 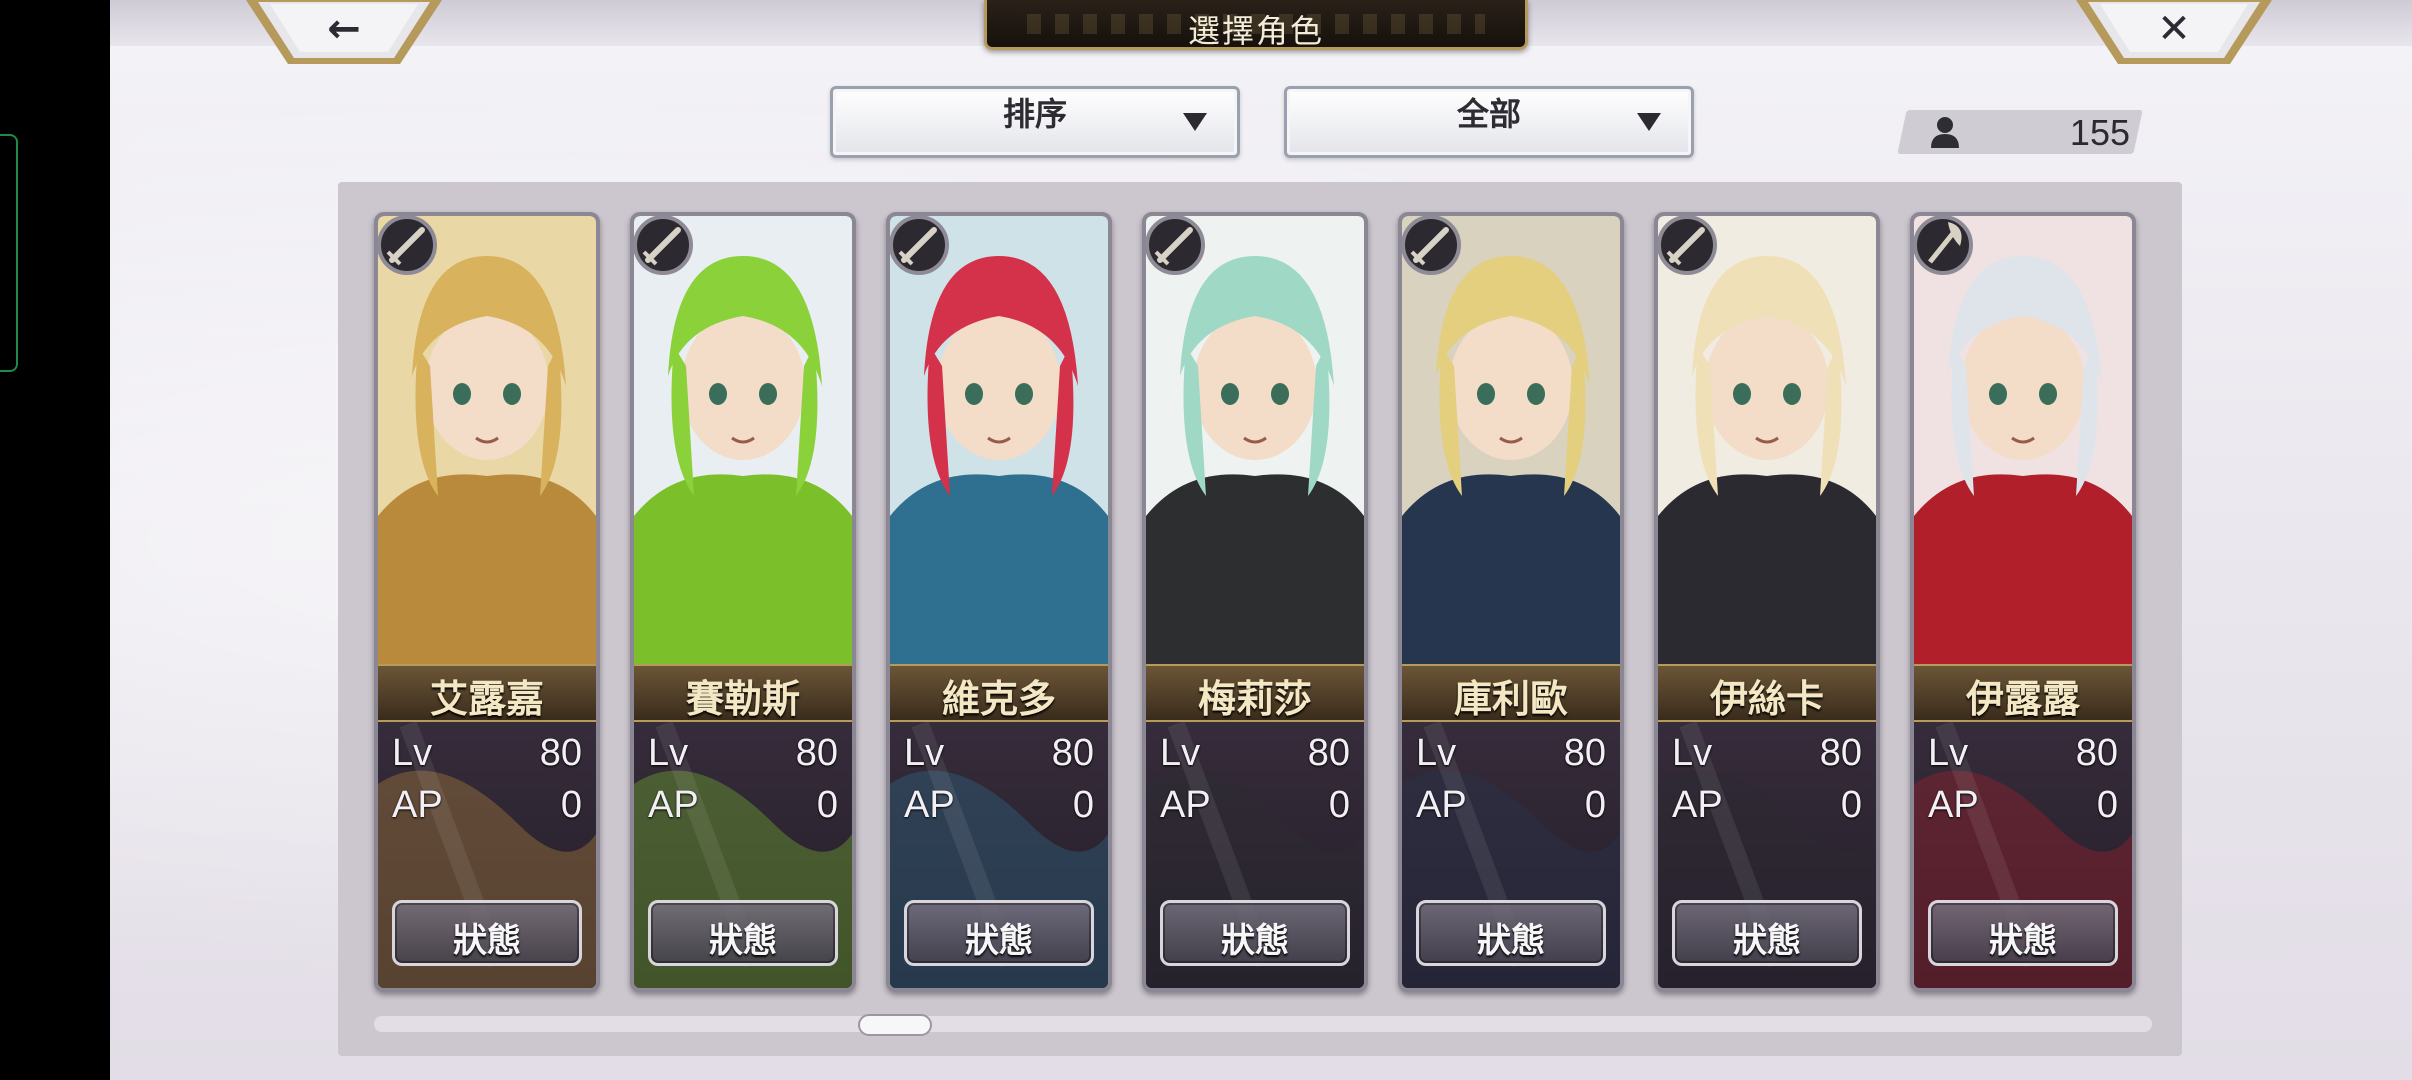 I want to click on sort-dropdown: 排序, so click(x=1035, y=122).